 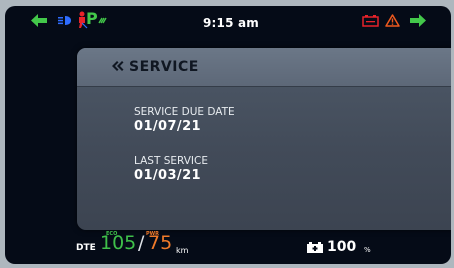 I want to click on park-mode-icon, so click(x=102, y=20).